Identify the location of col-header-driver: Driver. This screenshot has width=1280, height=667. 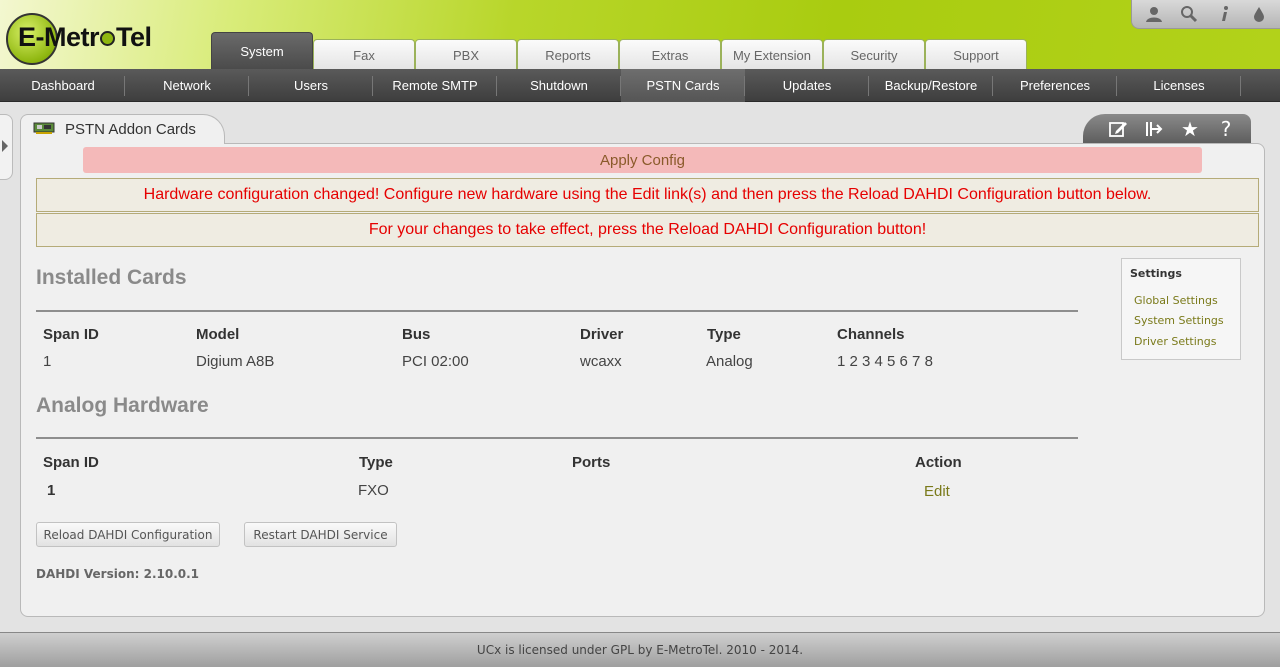
(602, 334).